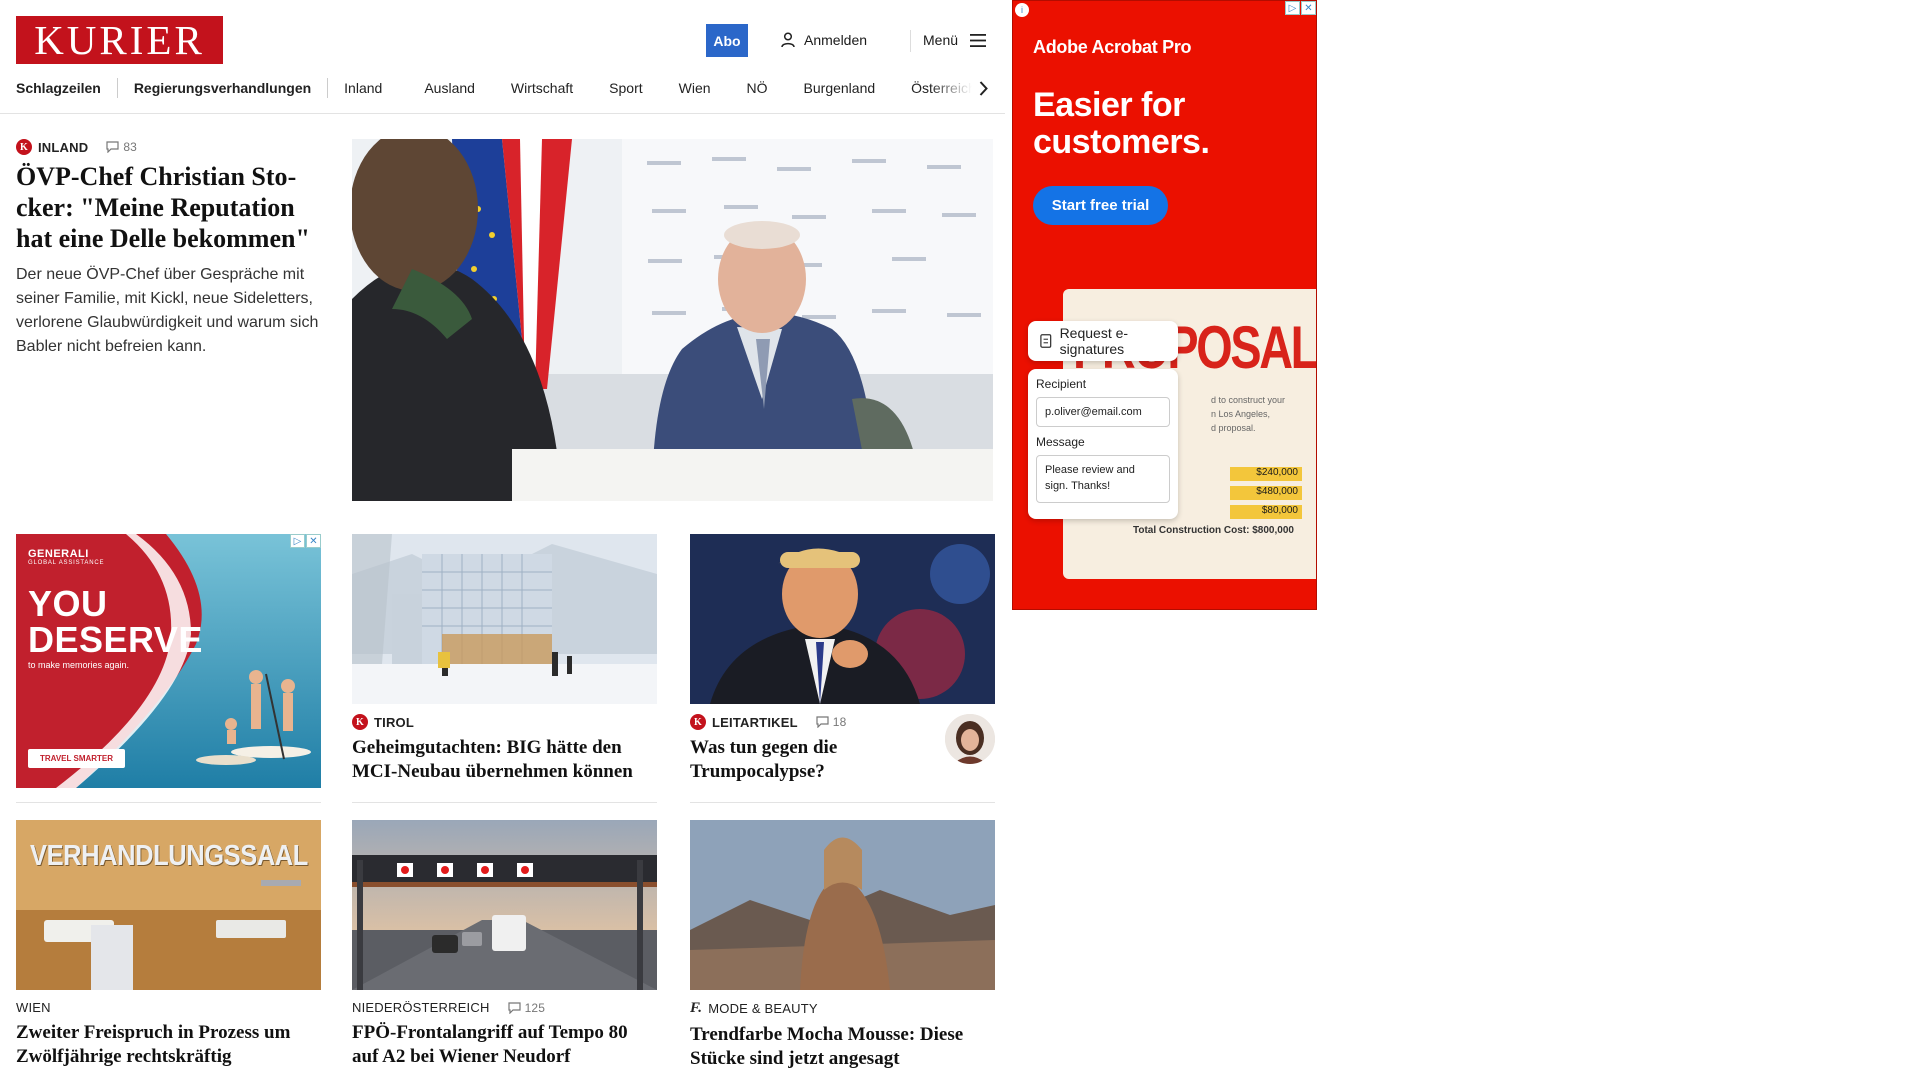 The image size is (1920, 1080). I want to click on chevron-right-icon, so click(983, 88).